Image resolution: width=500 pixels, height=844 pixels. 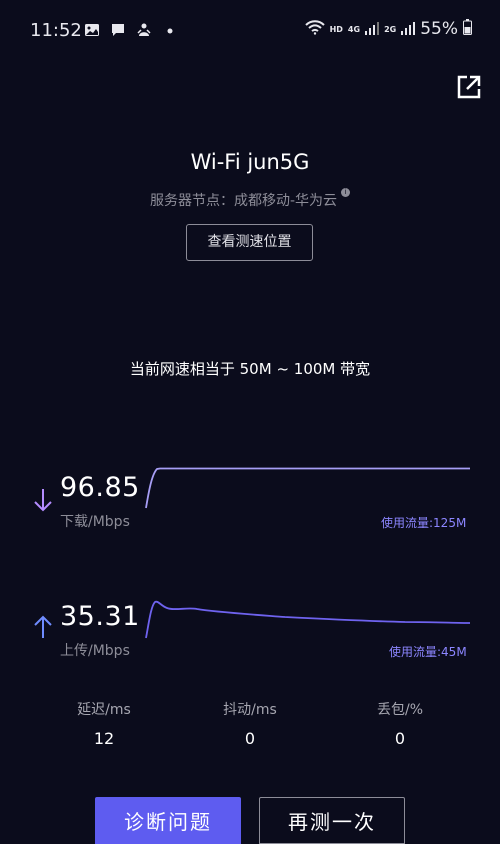 What do you see at coordinates (170, 30) in the screenshot?
I see `dot-icon` at bounding box center [170, 30].